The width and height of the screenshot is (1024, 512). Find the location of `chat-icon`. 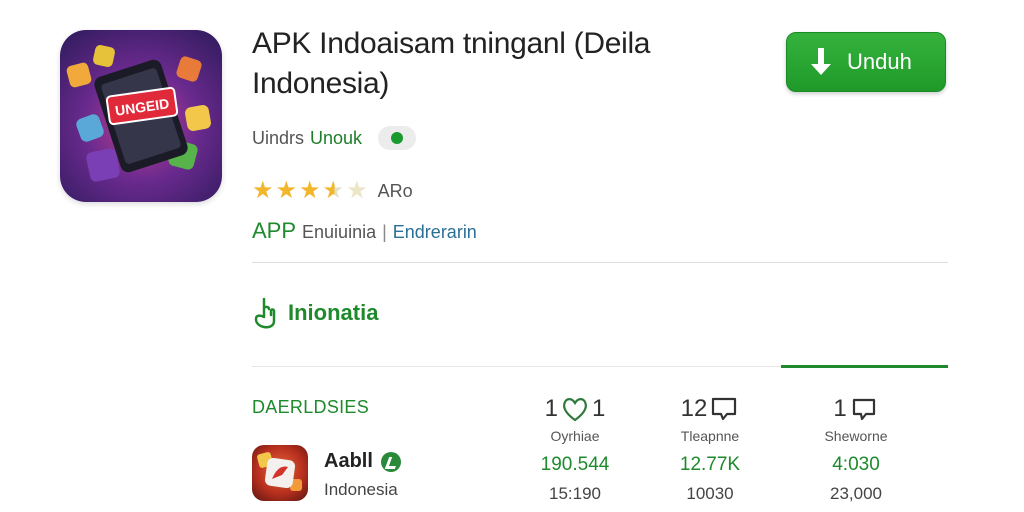

chat-icon is located at coordinates (864, 409).